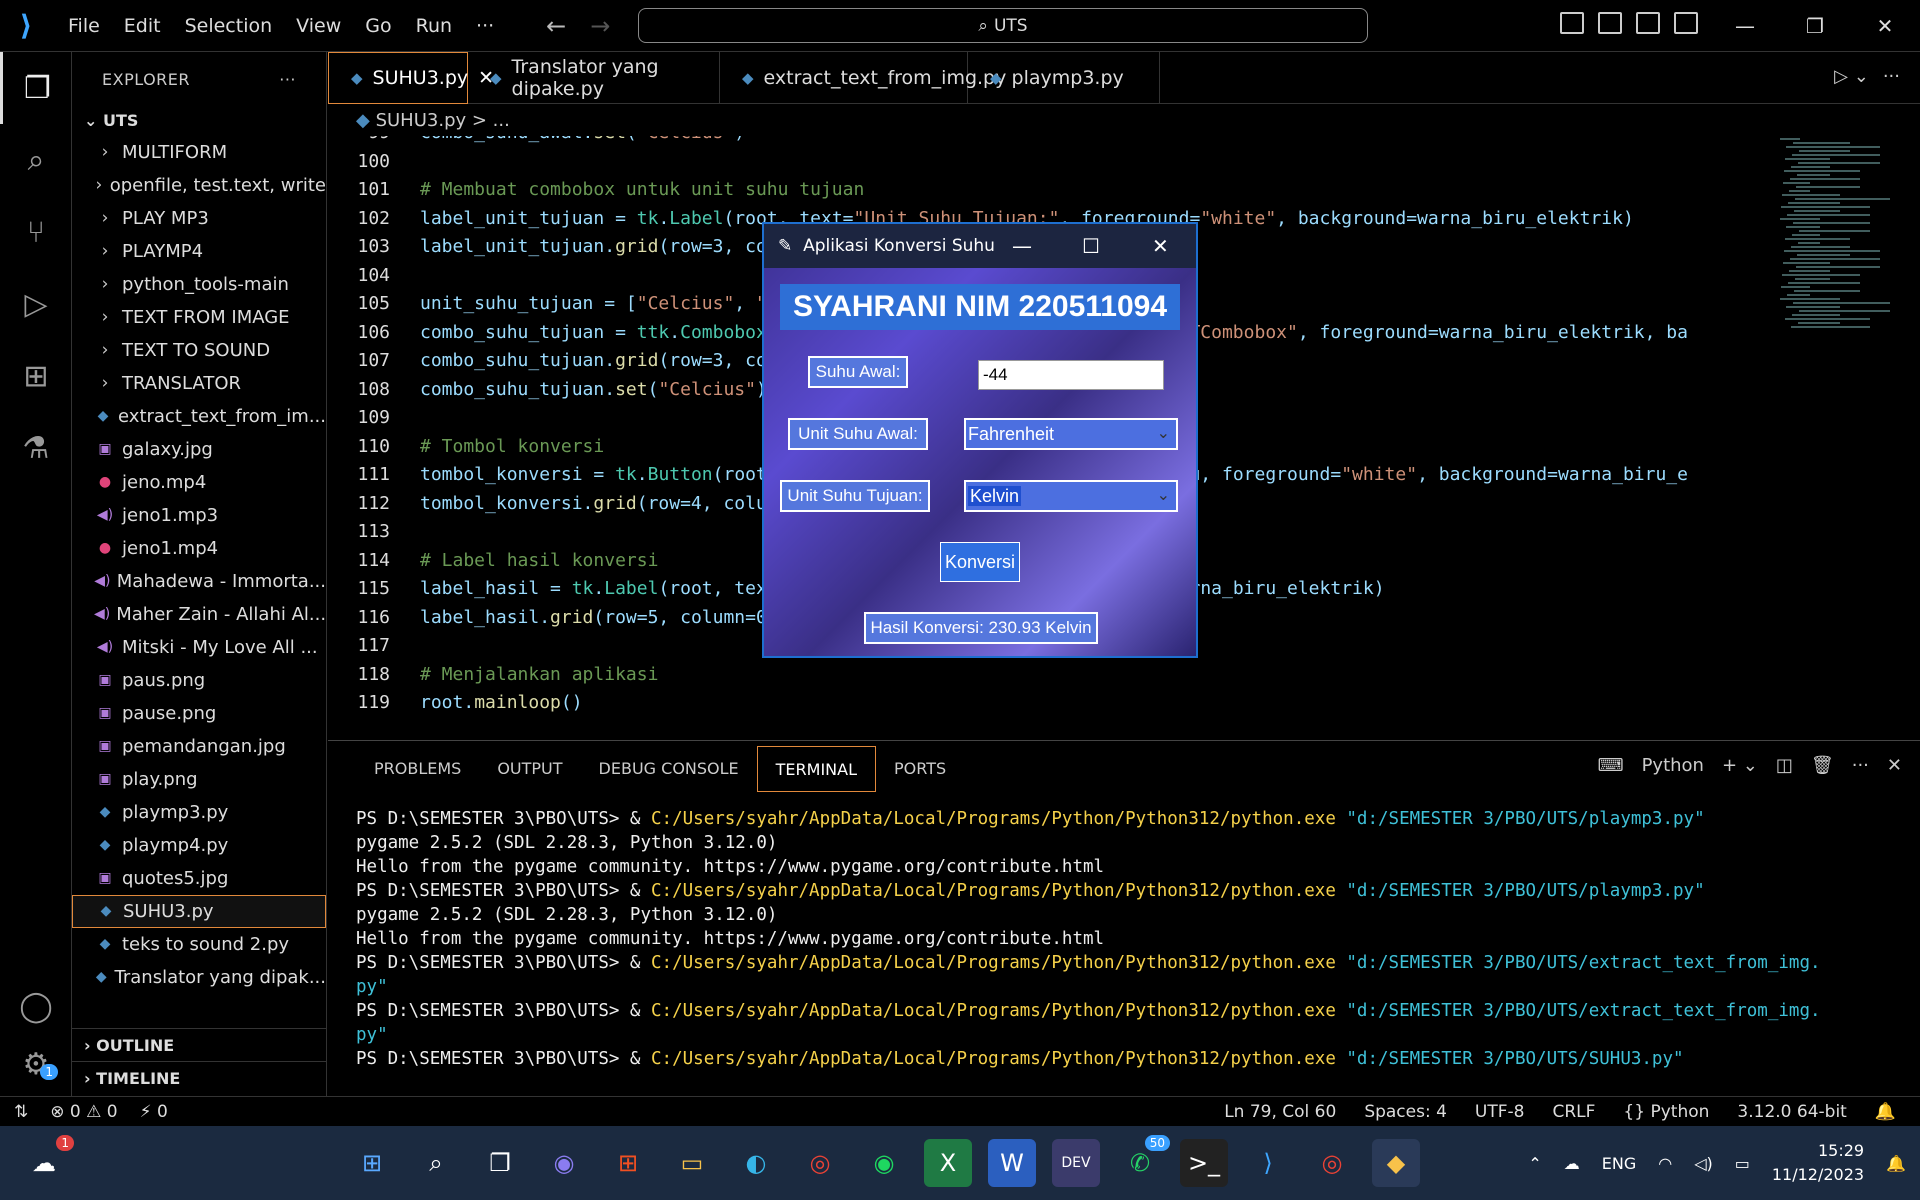 This screenshot has width=1920, height=1200. Describe the element at coordinates (199, 1077) in the screenshot. I see `timeline-section: › TIMELINE` at that location.